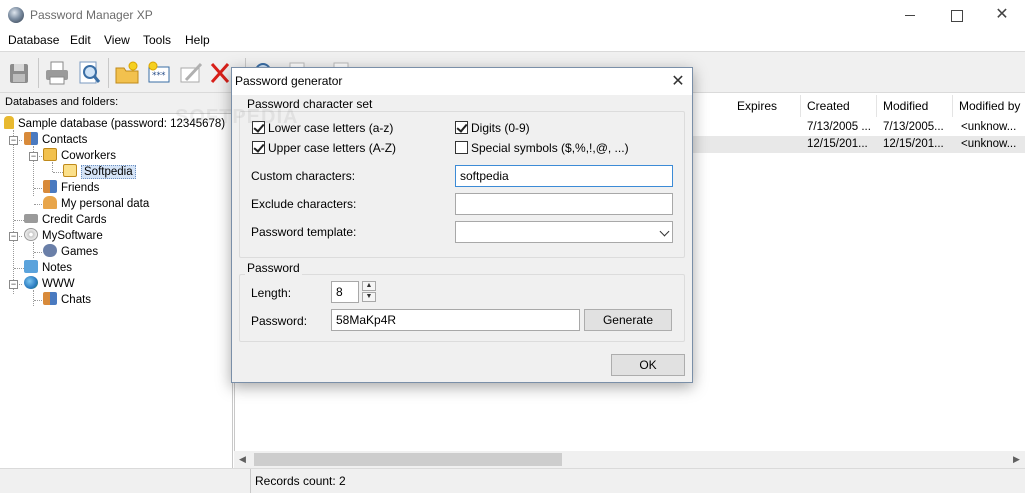 The width and height of the screenshot is (1025, 493). Describe the element at coordinates (956, 15) in the screenshot. I see `maximize-button` at that location.